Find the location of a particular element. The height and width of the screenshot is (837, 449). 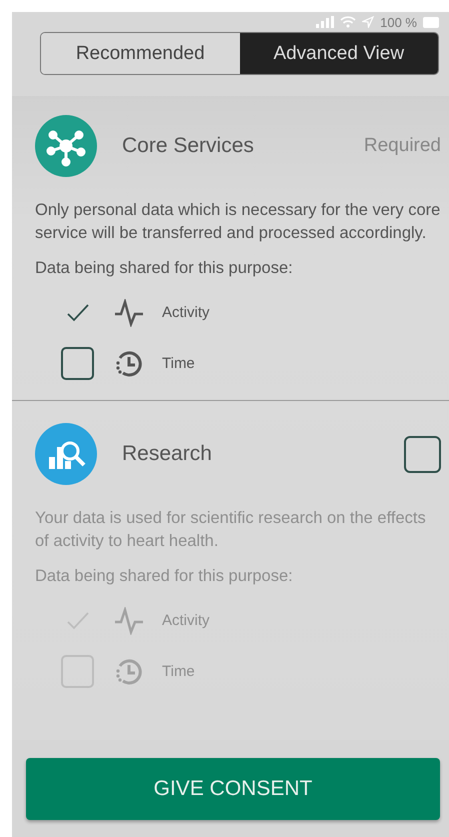

view-tab: Advanced View is located at coordinates (339, 53).